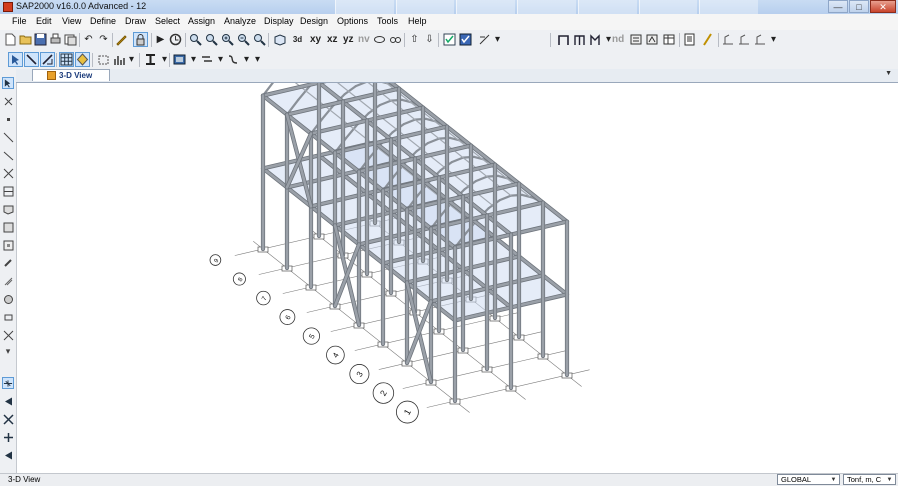 The width and height of the screenshot is (898, 486). I want to click on snap-midpoint-icon, so click(8, 401).